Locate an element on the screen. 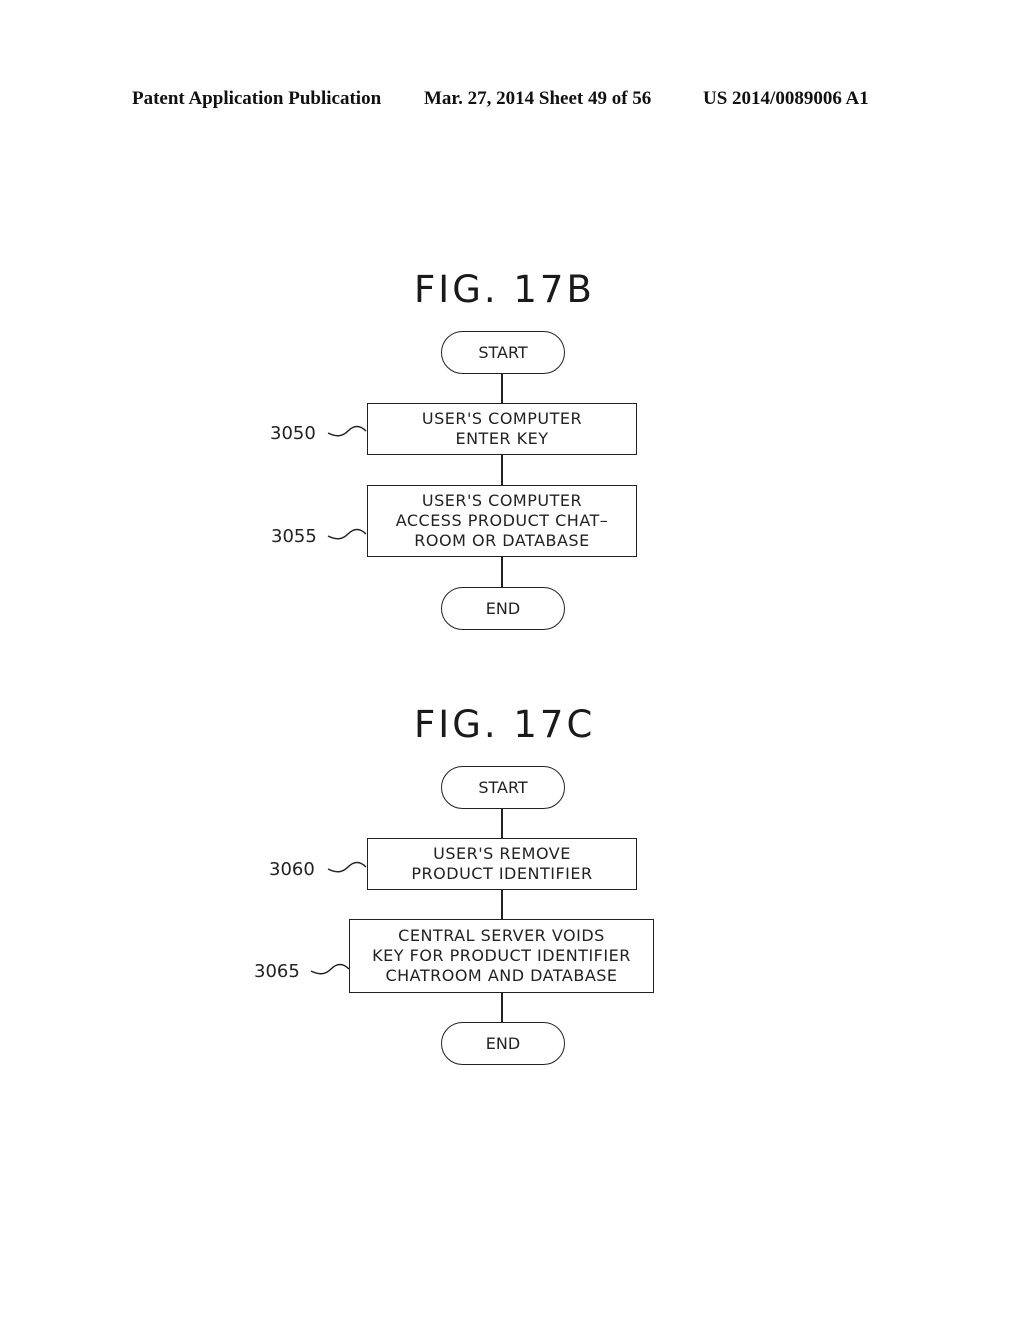 This screenshot has width=1024, height=1320. process-step-3060: USER'S REMOVE PRODUCT IDENTIFIER is located at coordinates (502, 864).